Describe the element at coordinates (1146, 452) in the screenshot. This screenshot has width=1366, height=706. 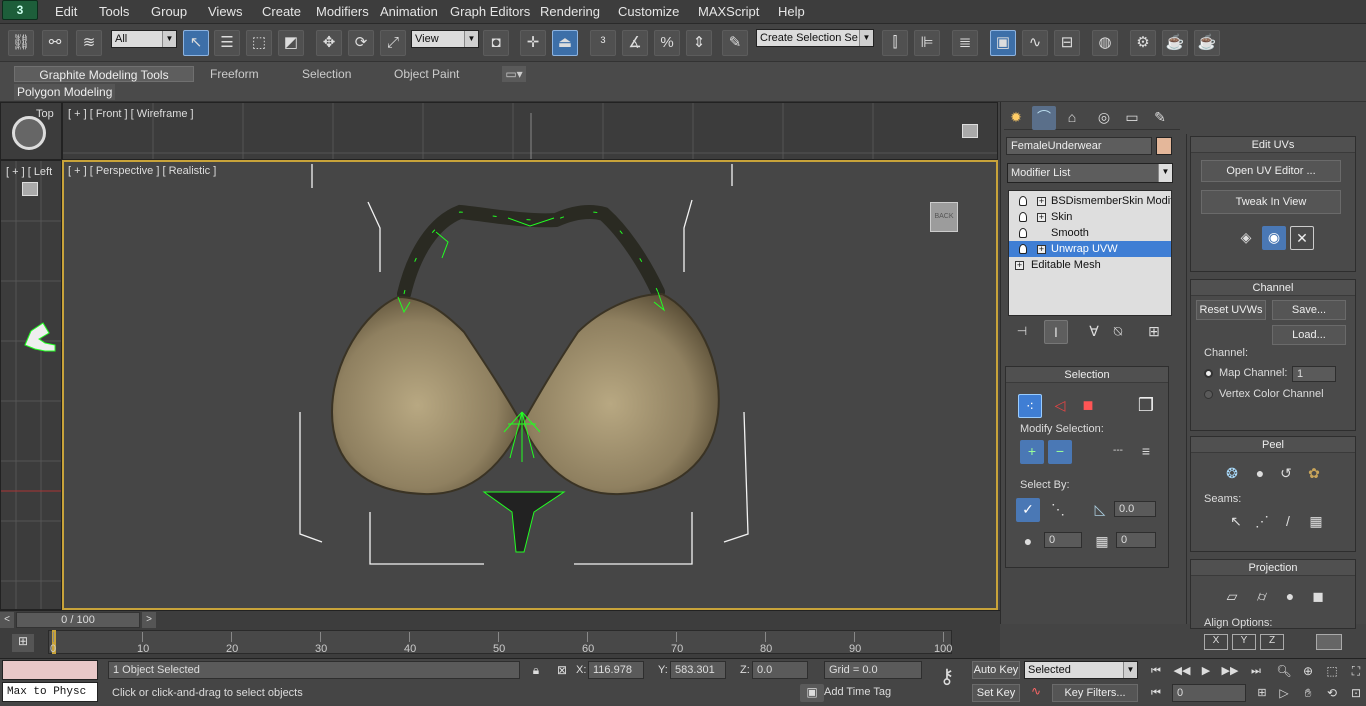
I see `ring-selection-icon: ≡` at that location.